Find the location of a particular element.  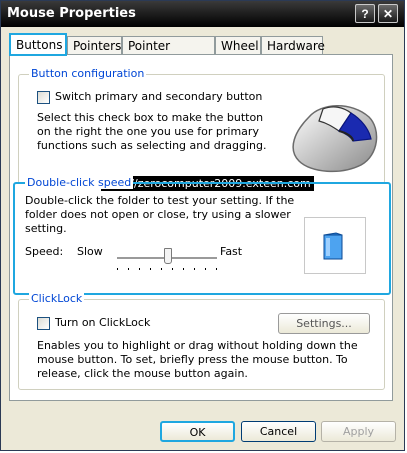

tab-pointer-options: Pointer Options is located at coordinates (168, 53).